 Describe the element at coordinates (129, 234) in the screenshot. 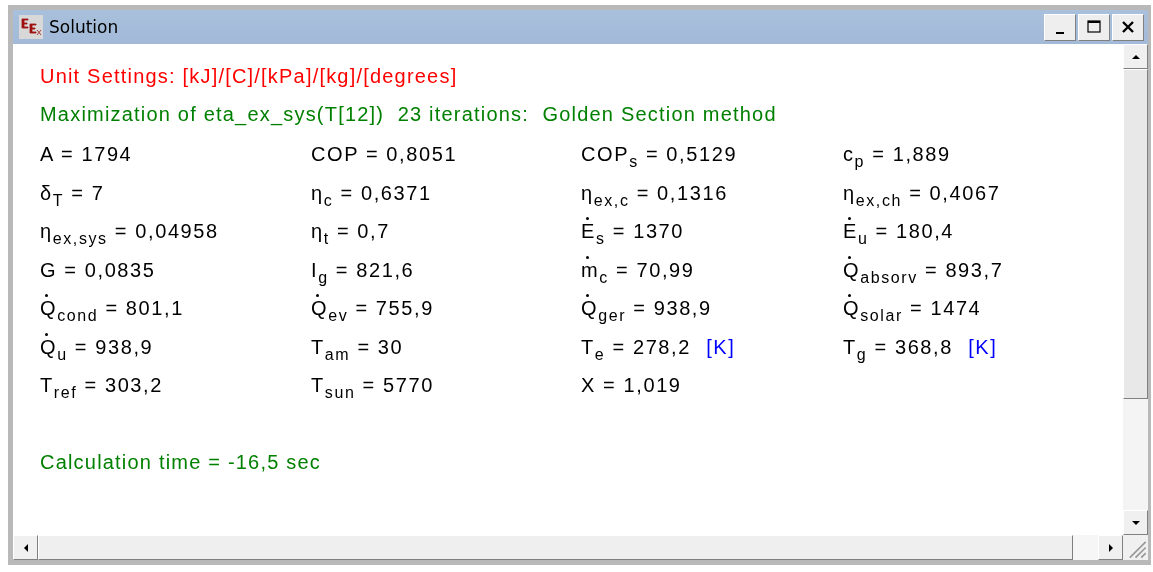

I see `variable-value: η$_{ex,sys}$ = 0,04958` at that location.